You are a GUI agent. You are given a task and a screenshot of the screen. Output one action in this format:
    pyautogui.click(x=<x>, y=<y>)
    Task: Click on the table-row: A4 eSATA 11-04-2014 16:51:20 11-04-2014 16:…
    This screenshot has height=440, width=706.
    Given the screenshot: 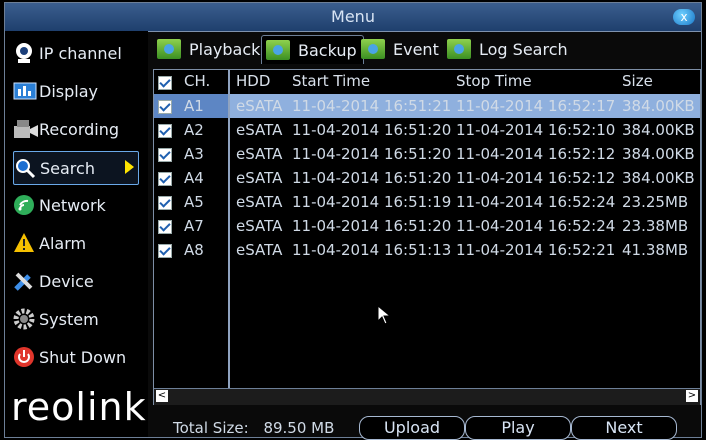 What is the action you would take?
    pyautogui.click(x=427, y=178)
    